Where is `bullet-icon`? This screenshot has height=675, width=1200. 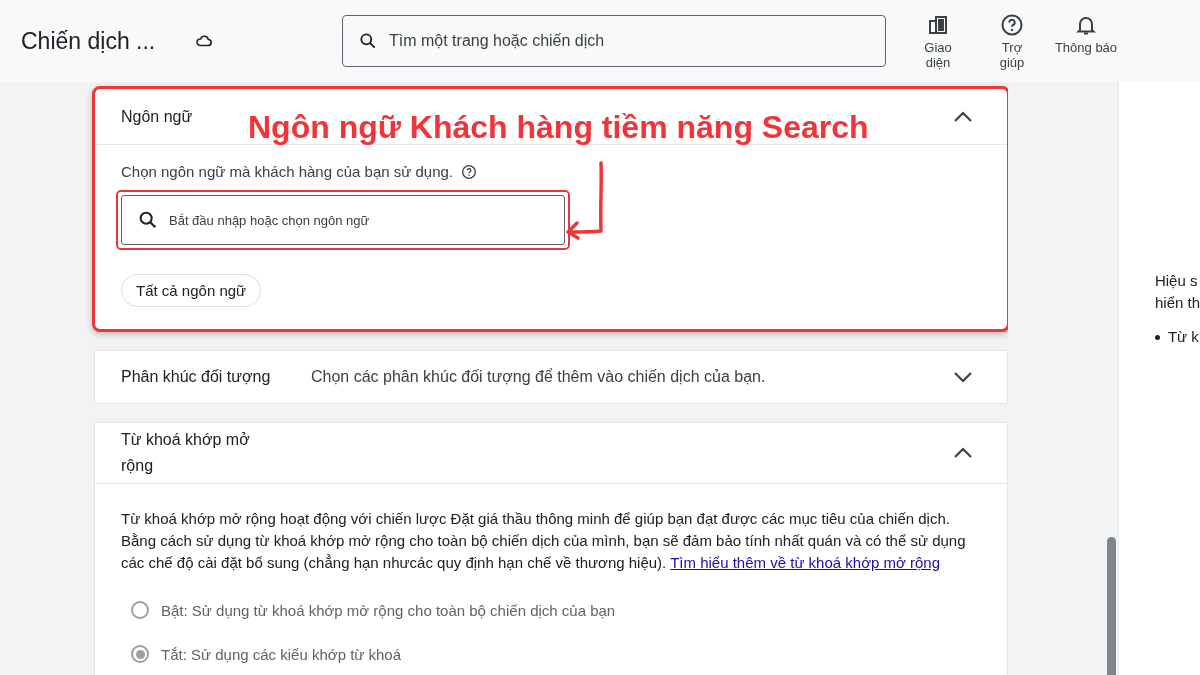
bullet-icon is located at coordinates (1157, 337).